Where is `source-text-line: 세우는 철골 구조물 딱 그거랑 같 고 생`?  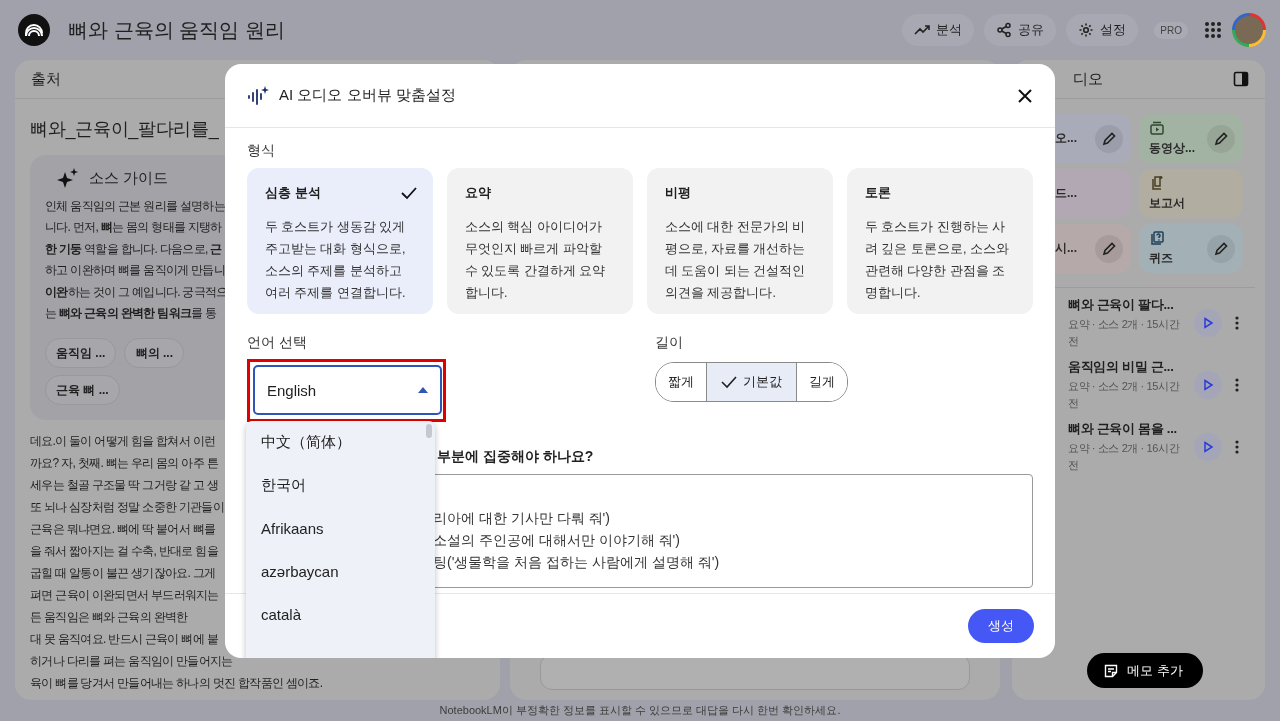
source-text-line: 세우는 철골 구조물 딱 그거랑 같 고 생 is located at coordinates (124, 486).